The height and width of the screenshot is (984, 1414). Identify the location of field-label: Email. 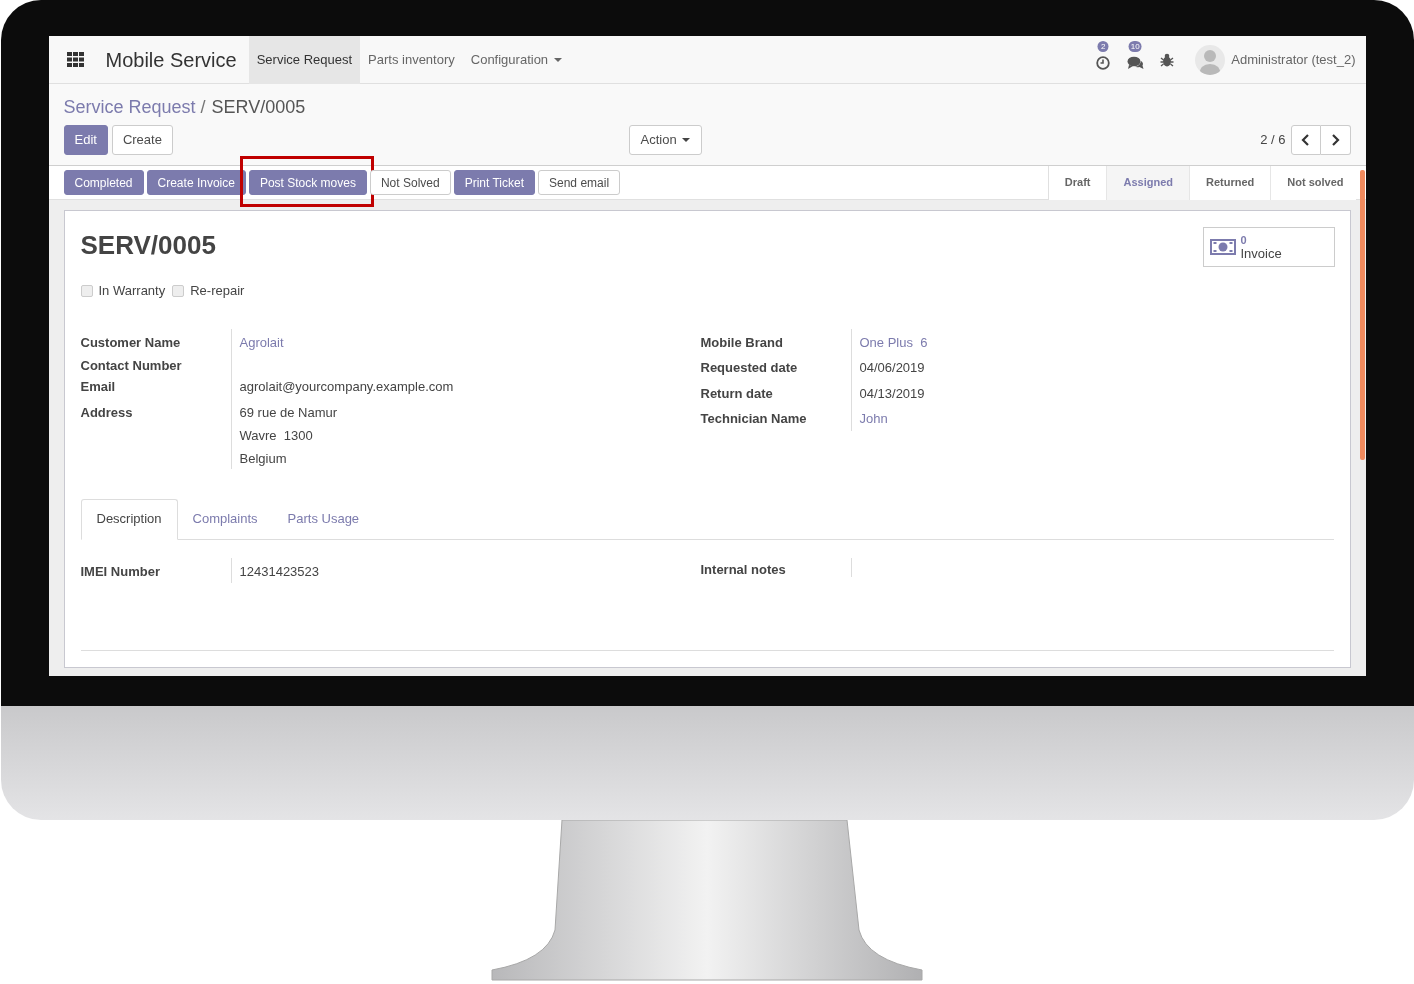
(98, 386).